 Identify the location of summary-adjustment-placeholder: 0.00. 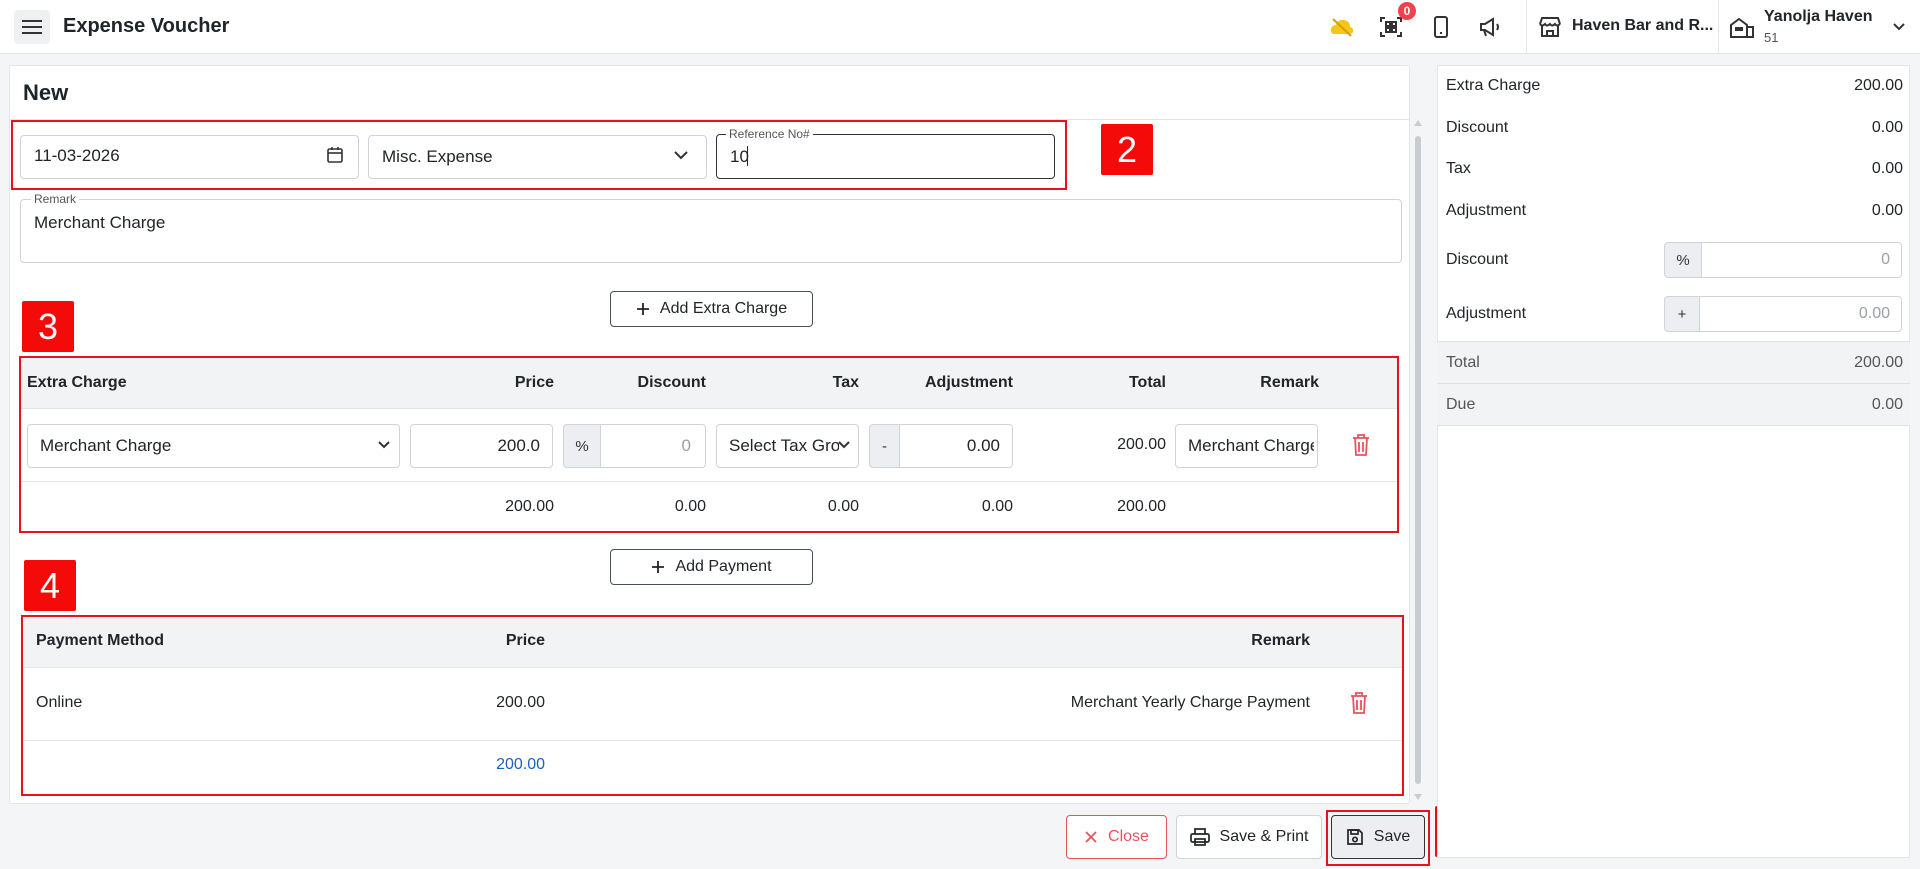
(1874, 313).